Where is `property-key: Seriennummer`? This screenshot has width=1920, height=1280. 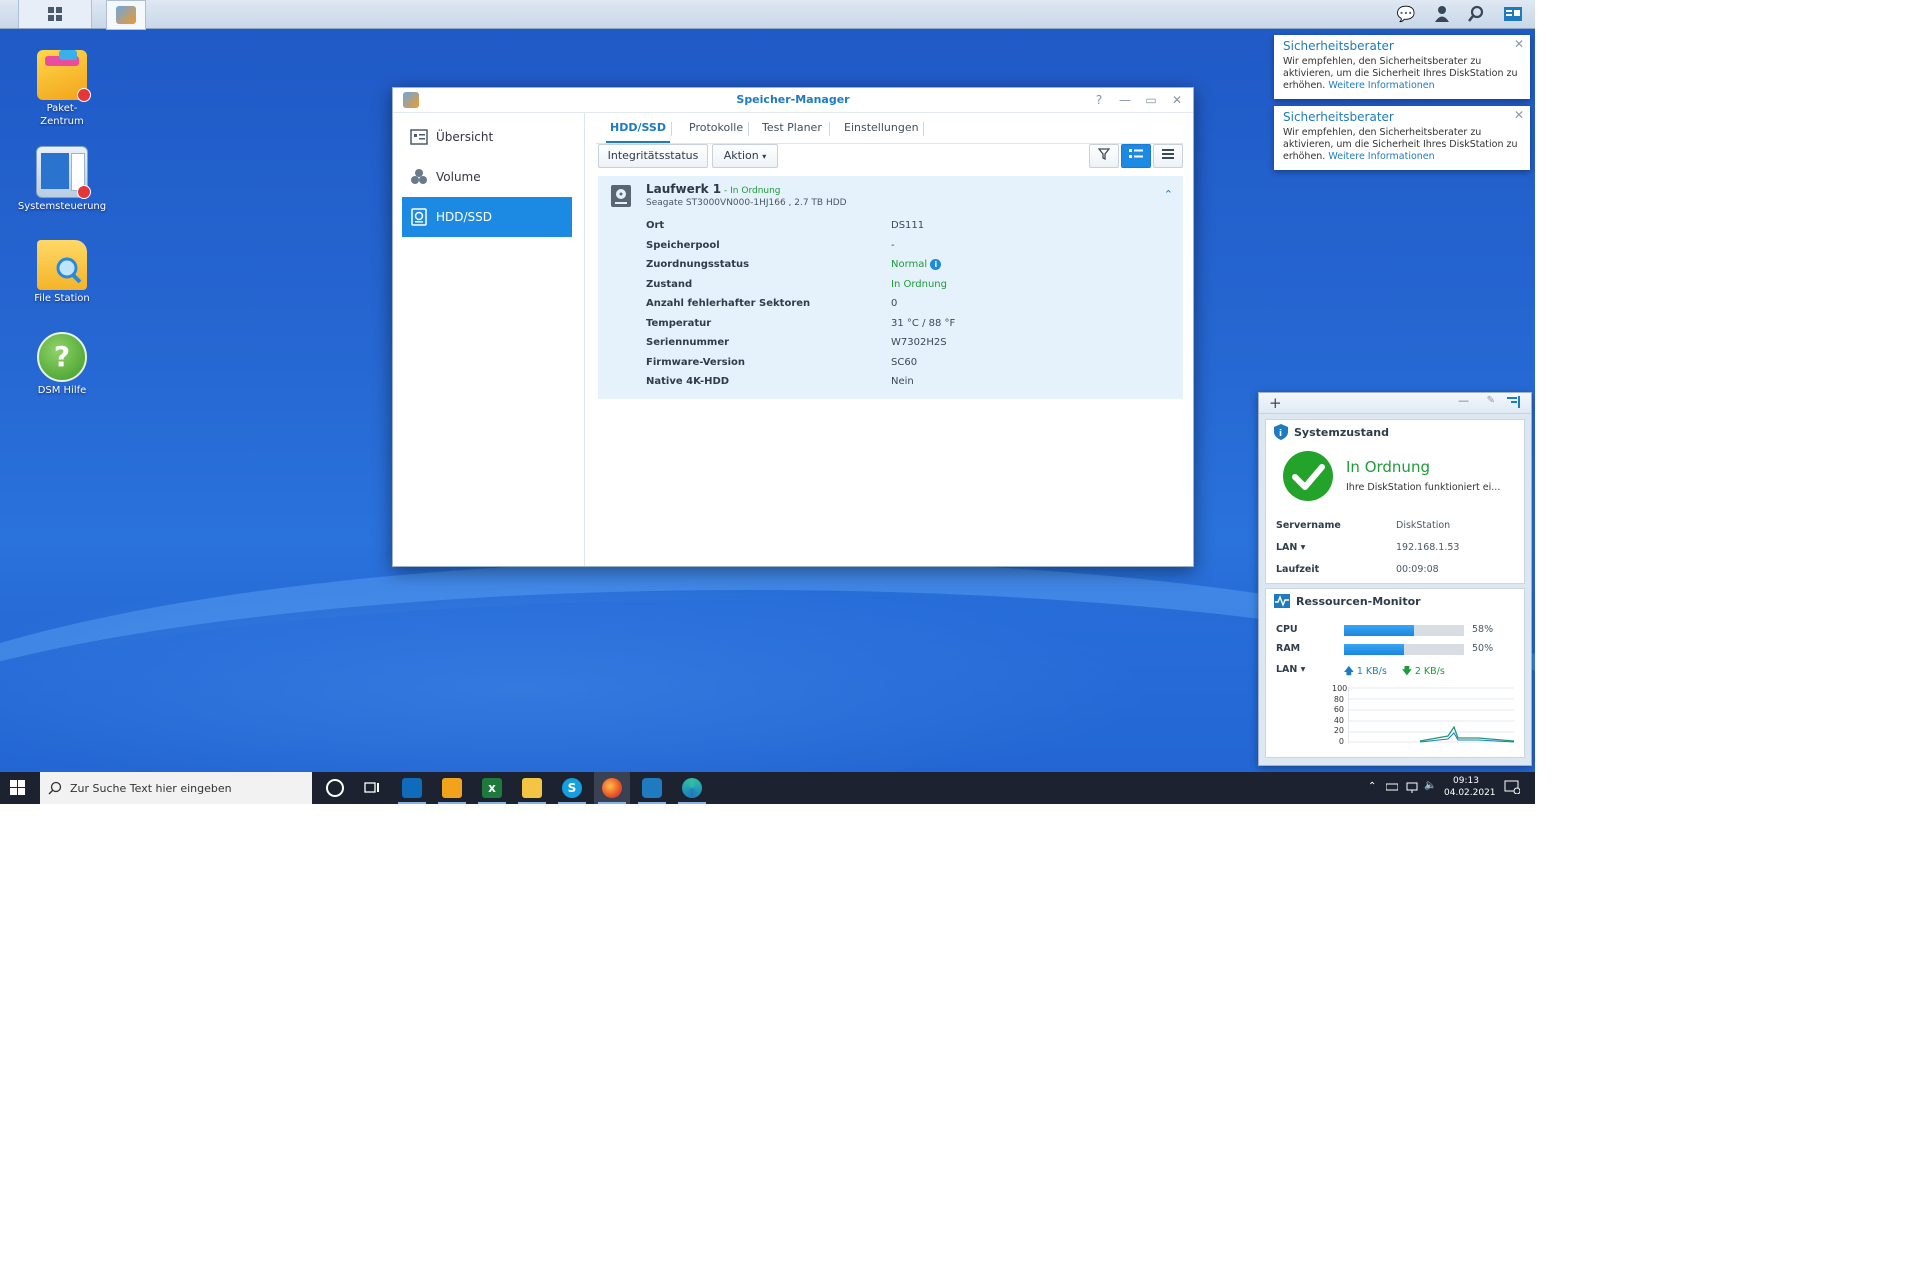
property-key: Seriennummer is located at coordinates (688, 342).